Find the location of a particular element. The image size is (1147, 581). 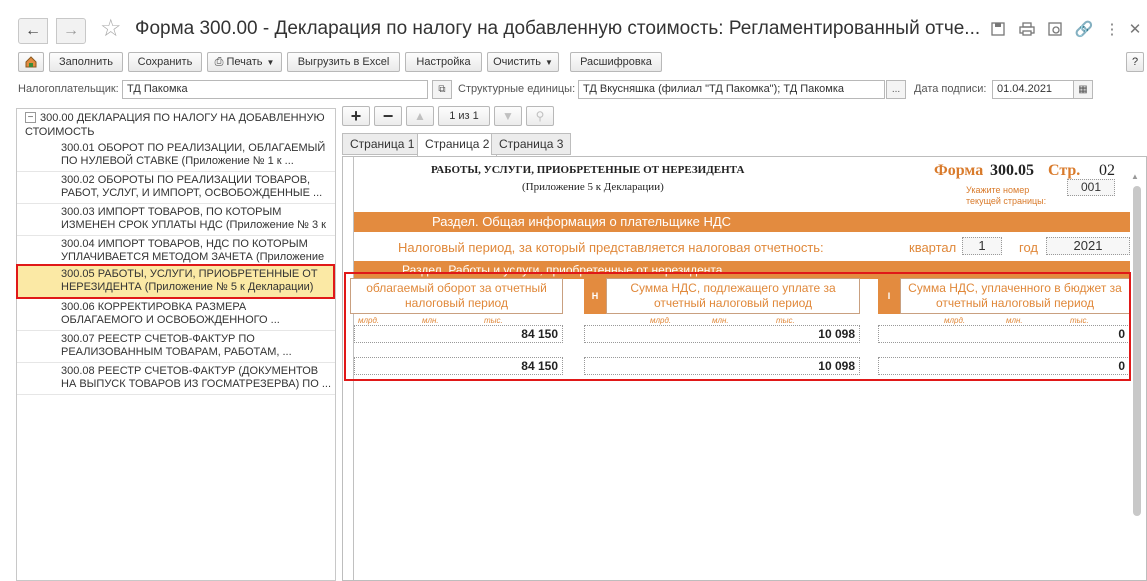

page-position: 1 из 1 is located at coordinates (464, 116).